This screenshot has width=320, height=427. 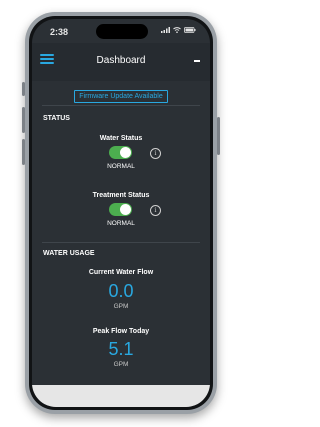 What do you see at coordinates (121, 331) in the screenshot?
I see `peak-flow-label: Peak Flow Today` at bounding box center [121, 331].